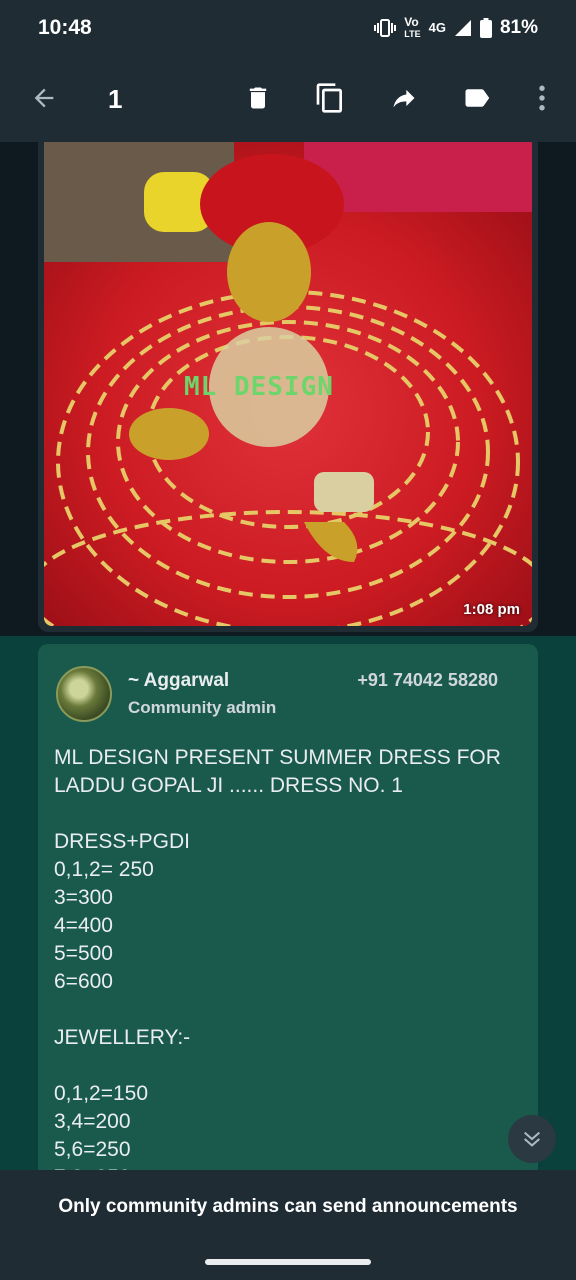  I want to click on battery-icon, so click(485, 28).